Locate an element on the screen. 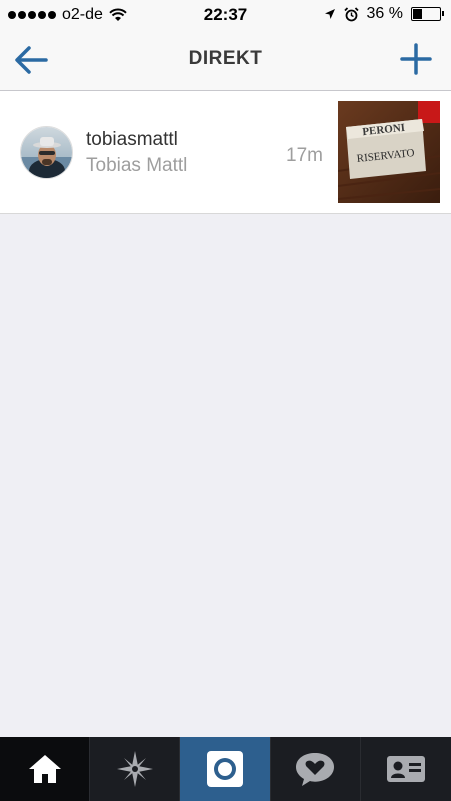  profile-icon is located at coordinates (405, 769).